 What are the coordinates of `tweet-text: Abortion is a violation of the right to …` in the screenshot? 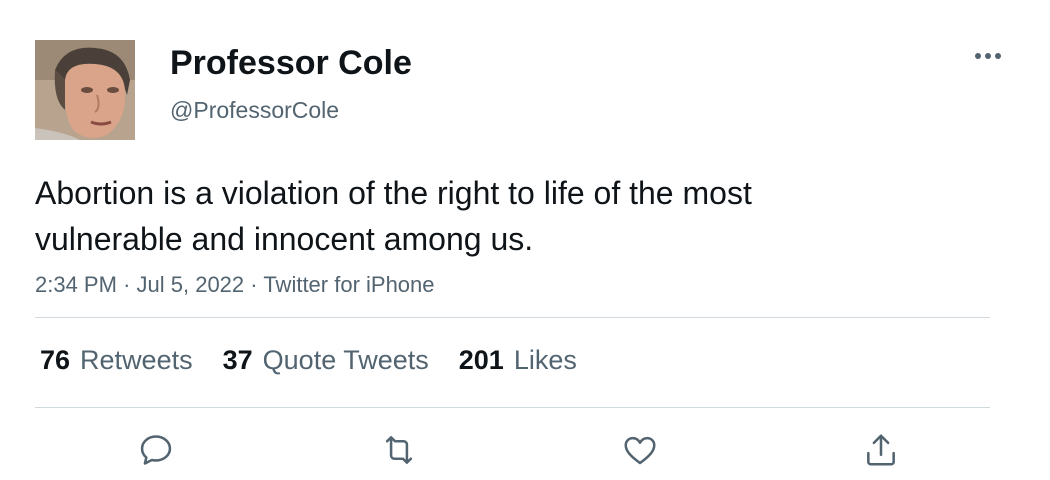 It's located at (393, 216).